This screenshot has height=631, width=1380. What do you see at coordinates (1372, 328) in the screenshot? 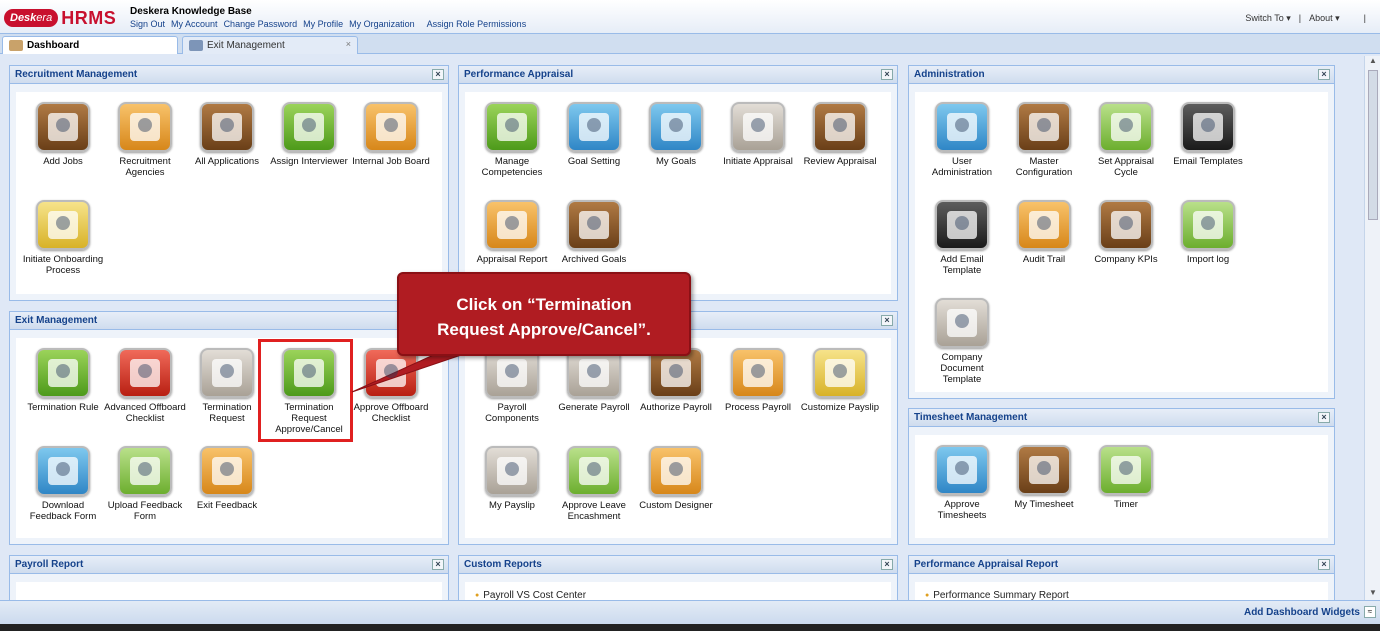
I see `vertical-scrollbar: ▲ ▼` at bounding box center [1372, 328].